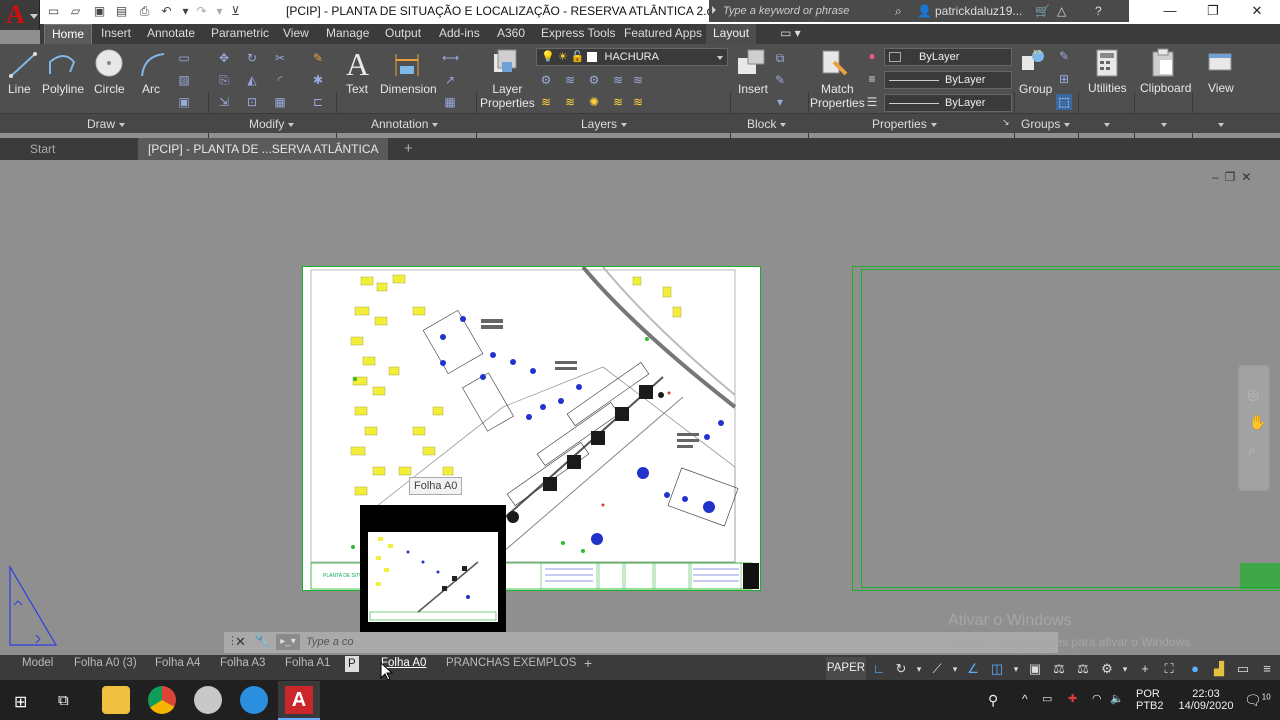 This screenshot has height=720, width=1280. Describe the element at coordinates (997, 669) in the screenshot. I see `osnap-icon: ◫` at that location.